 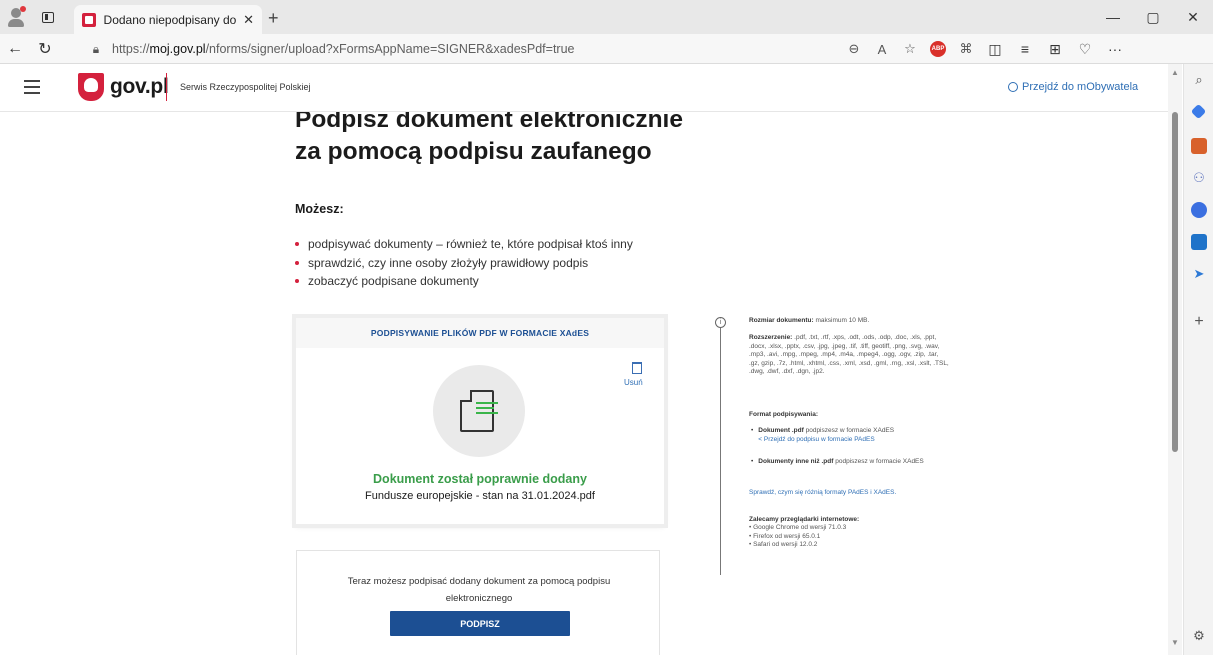 I want to click on favorites-icon: ≡, so click(x=1025, y=49).